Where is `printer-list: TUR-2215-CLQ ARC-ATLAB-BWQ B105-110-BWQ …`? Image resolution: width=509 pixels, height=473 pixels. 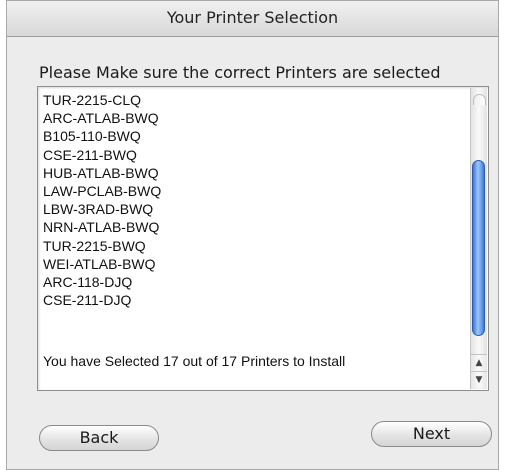
printer-list: TUR-2215-CLQ ARC-ATLAB-BWQ B105-110-BWQ … is located at coordinates (102, 200).